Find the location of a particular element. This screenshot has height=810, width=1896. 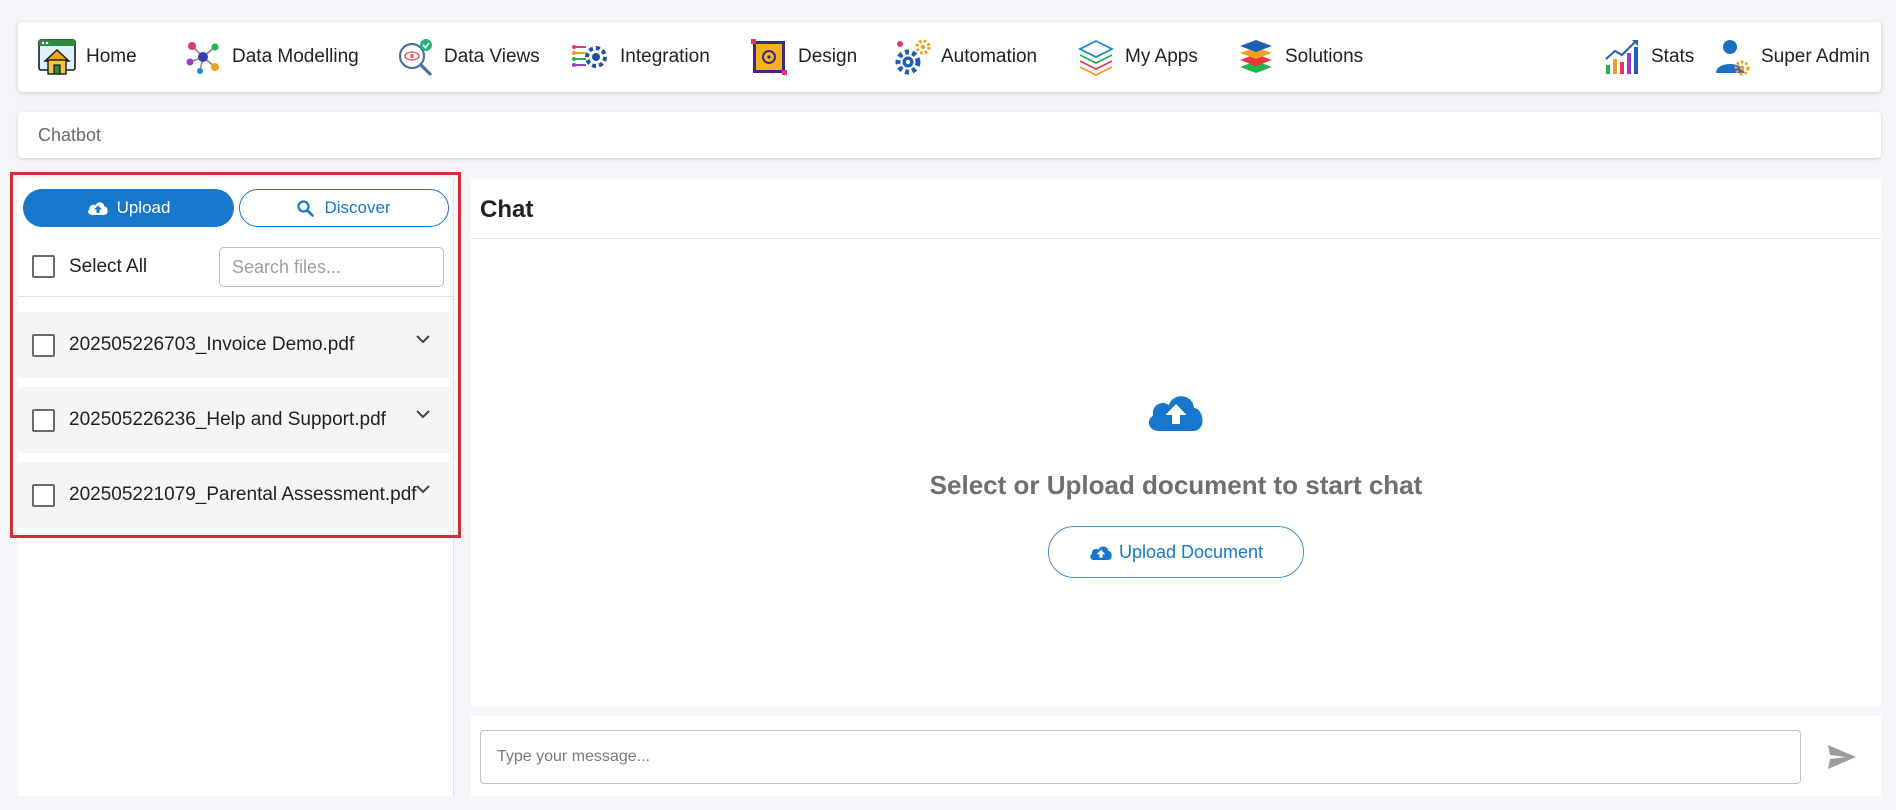

upload-button: Upload is located at coordinates (128, 208).